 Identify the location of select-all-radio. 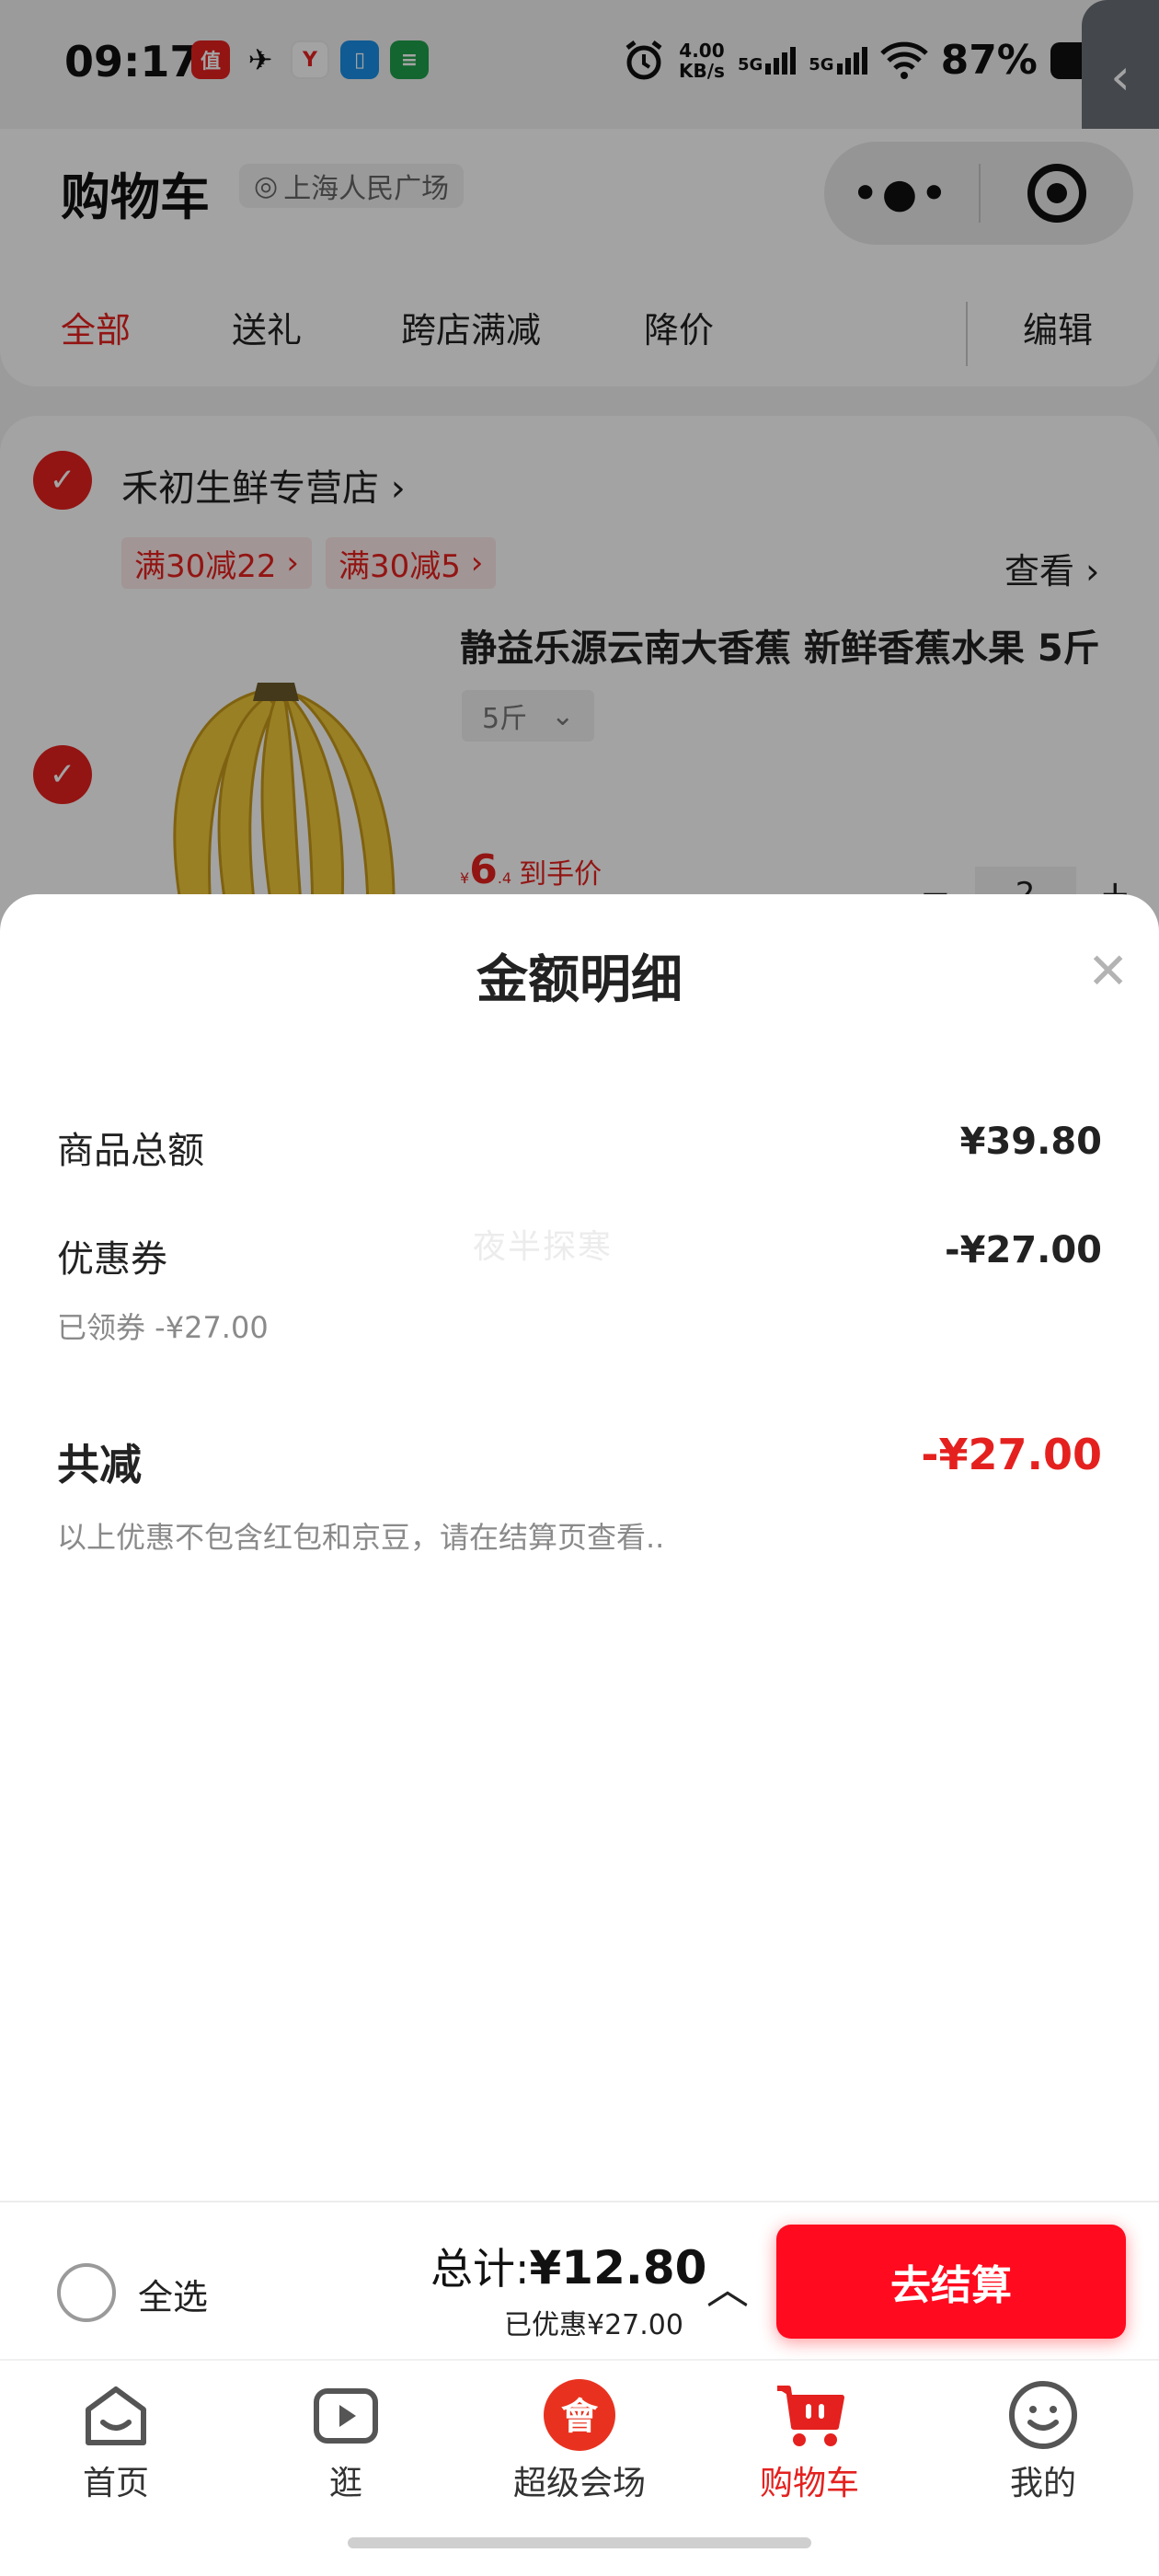
(86, 2292).